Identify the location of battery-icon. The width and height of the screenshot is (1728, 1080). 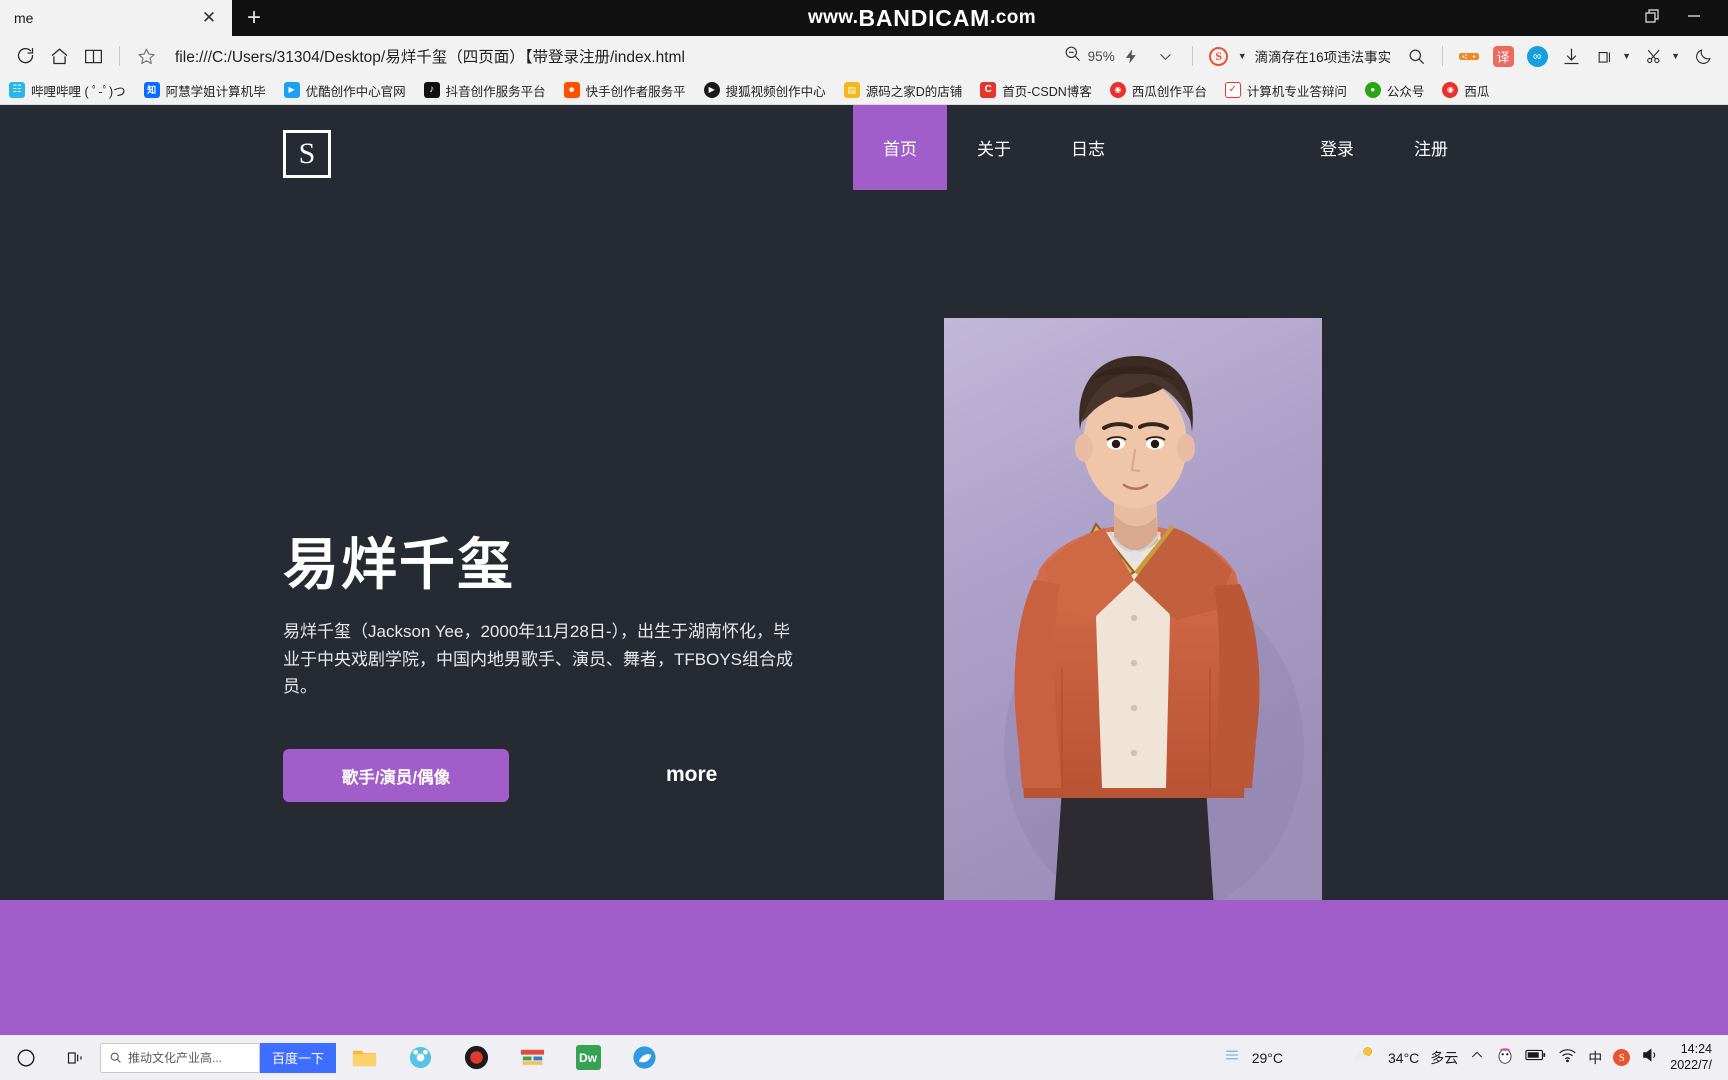
(1536, 1057).